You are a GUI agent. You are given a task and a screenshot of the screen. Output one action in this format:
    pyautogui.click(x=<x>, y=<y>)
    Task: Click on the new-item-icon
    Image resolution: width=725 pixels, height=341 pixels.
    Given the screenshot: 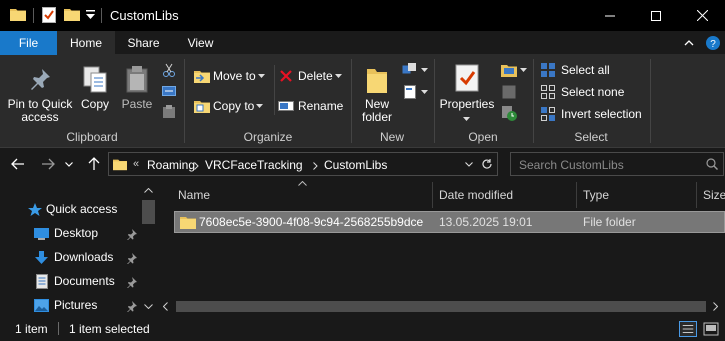 What is the action you would take?
    pyautogui.click(x=410, y=70)
    